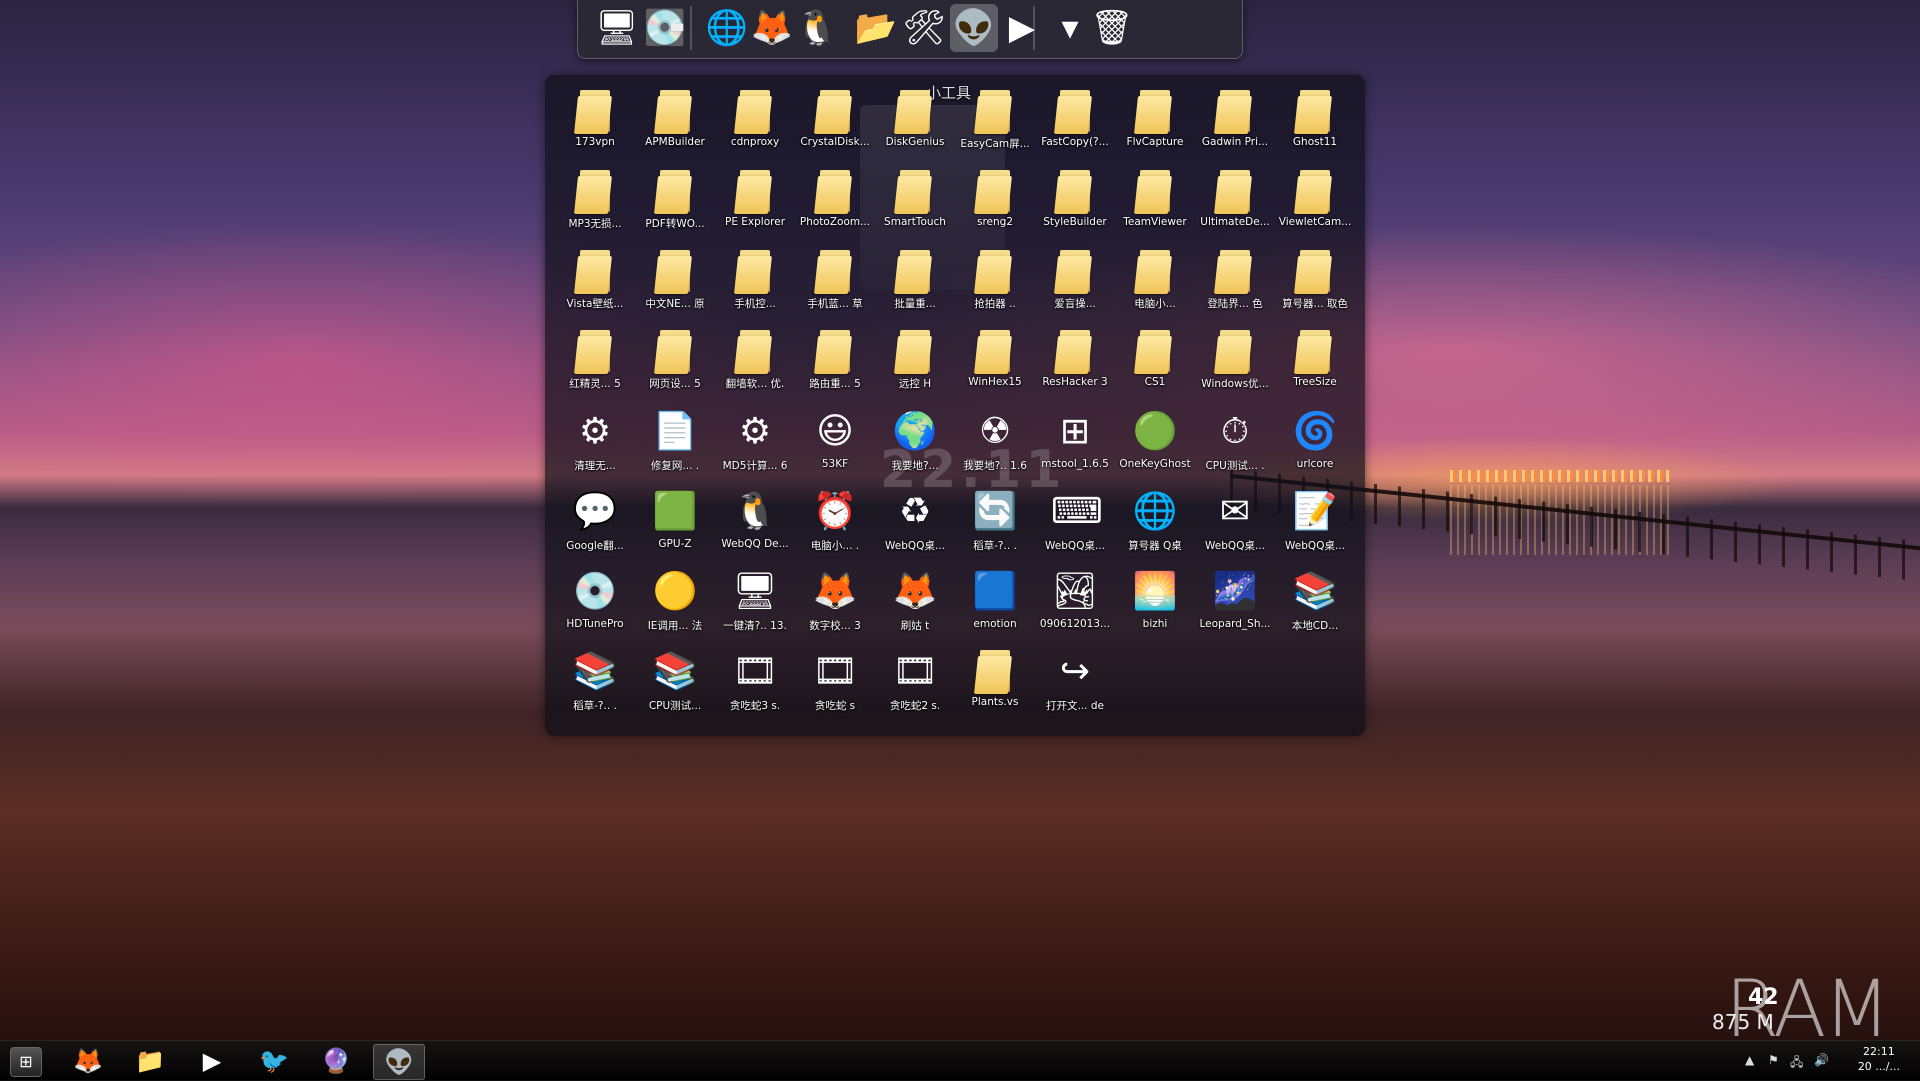 This screenshot has width=1920, height=1081. I want to click on action-center-flag-icon: ⚑, so click(1773, 1060).